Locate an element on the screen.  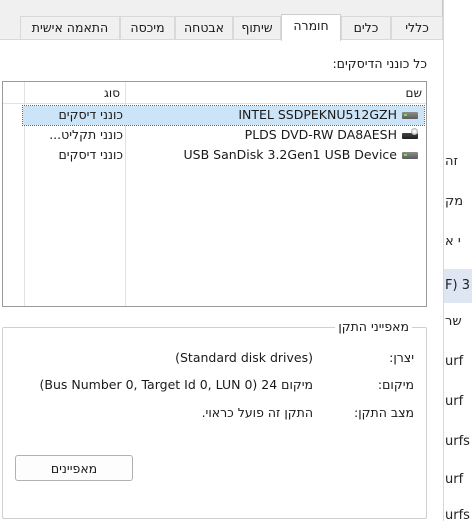
tab-quota: מיכסה is located at coordinates (147, 28).